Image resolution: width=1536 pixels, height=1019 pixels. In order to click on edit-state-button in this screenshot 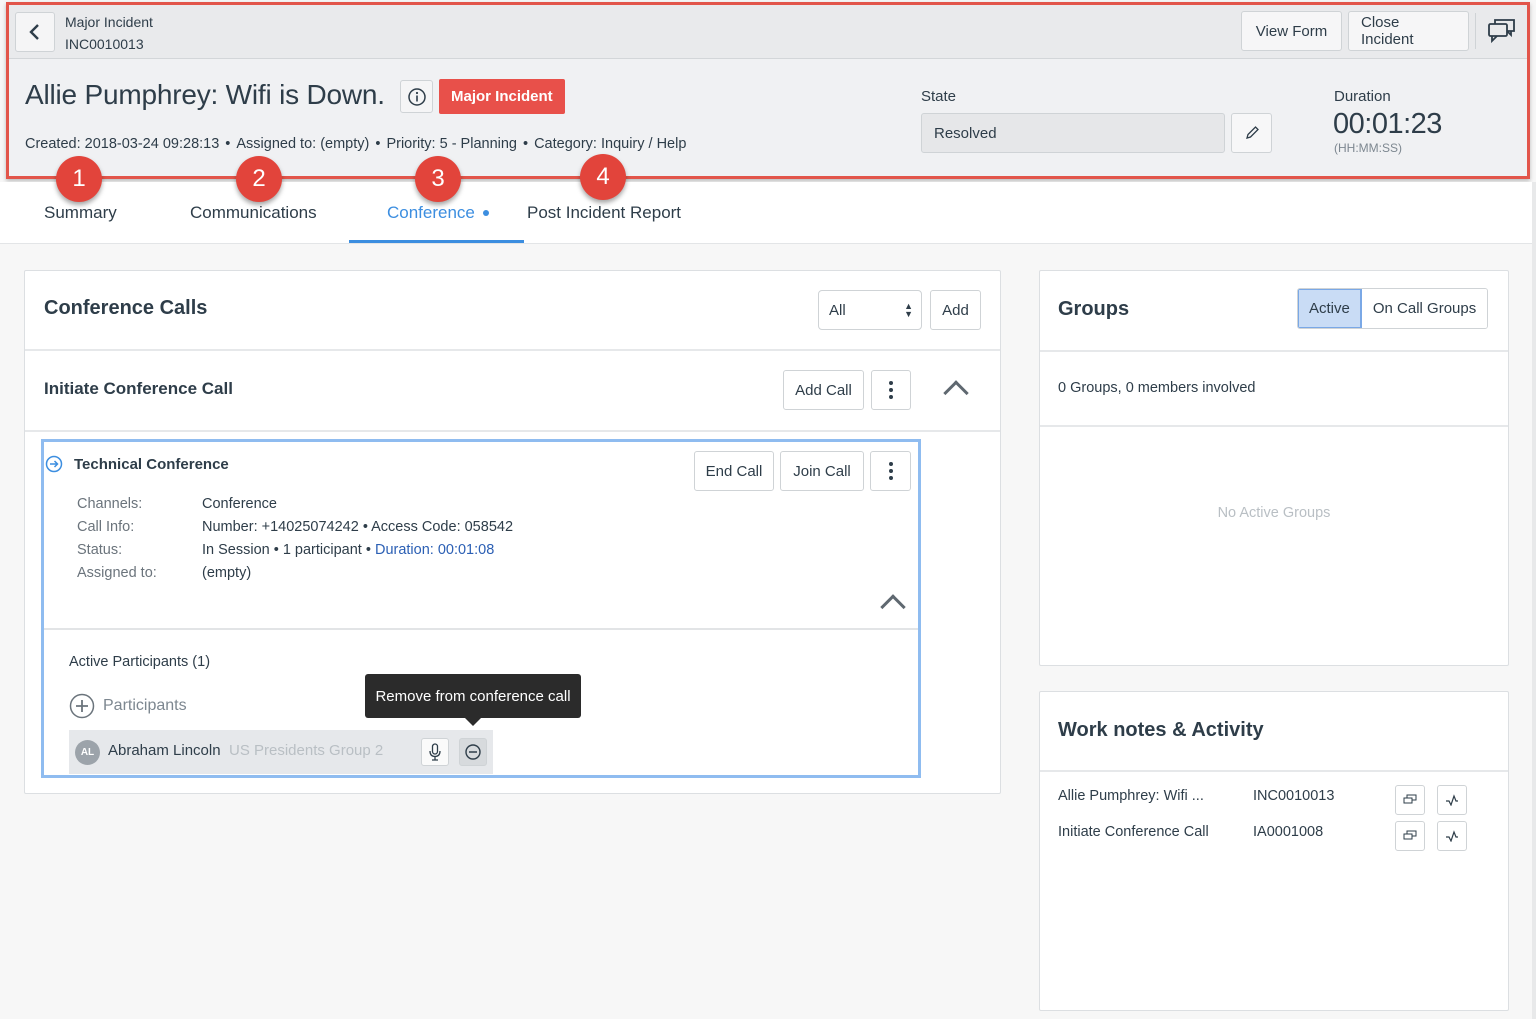, I will do `click(1251, 133)`.